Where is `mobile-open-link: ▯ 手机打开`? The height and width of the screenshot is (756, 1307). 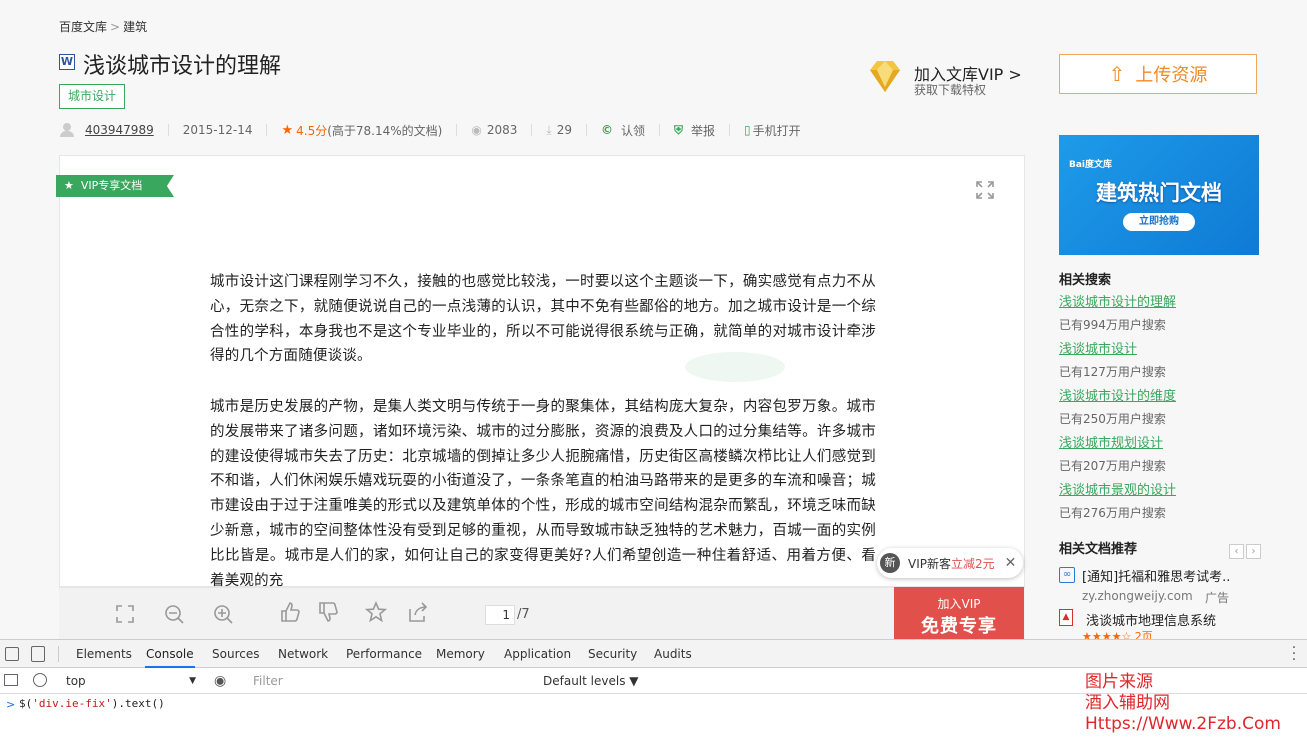 mobile-open-link: ▯ 手机打开 is located at coordinates (772, 130).